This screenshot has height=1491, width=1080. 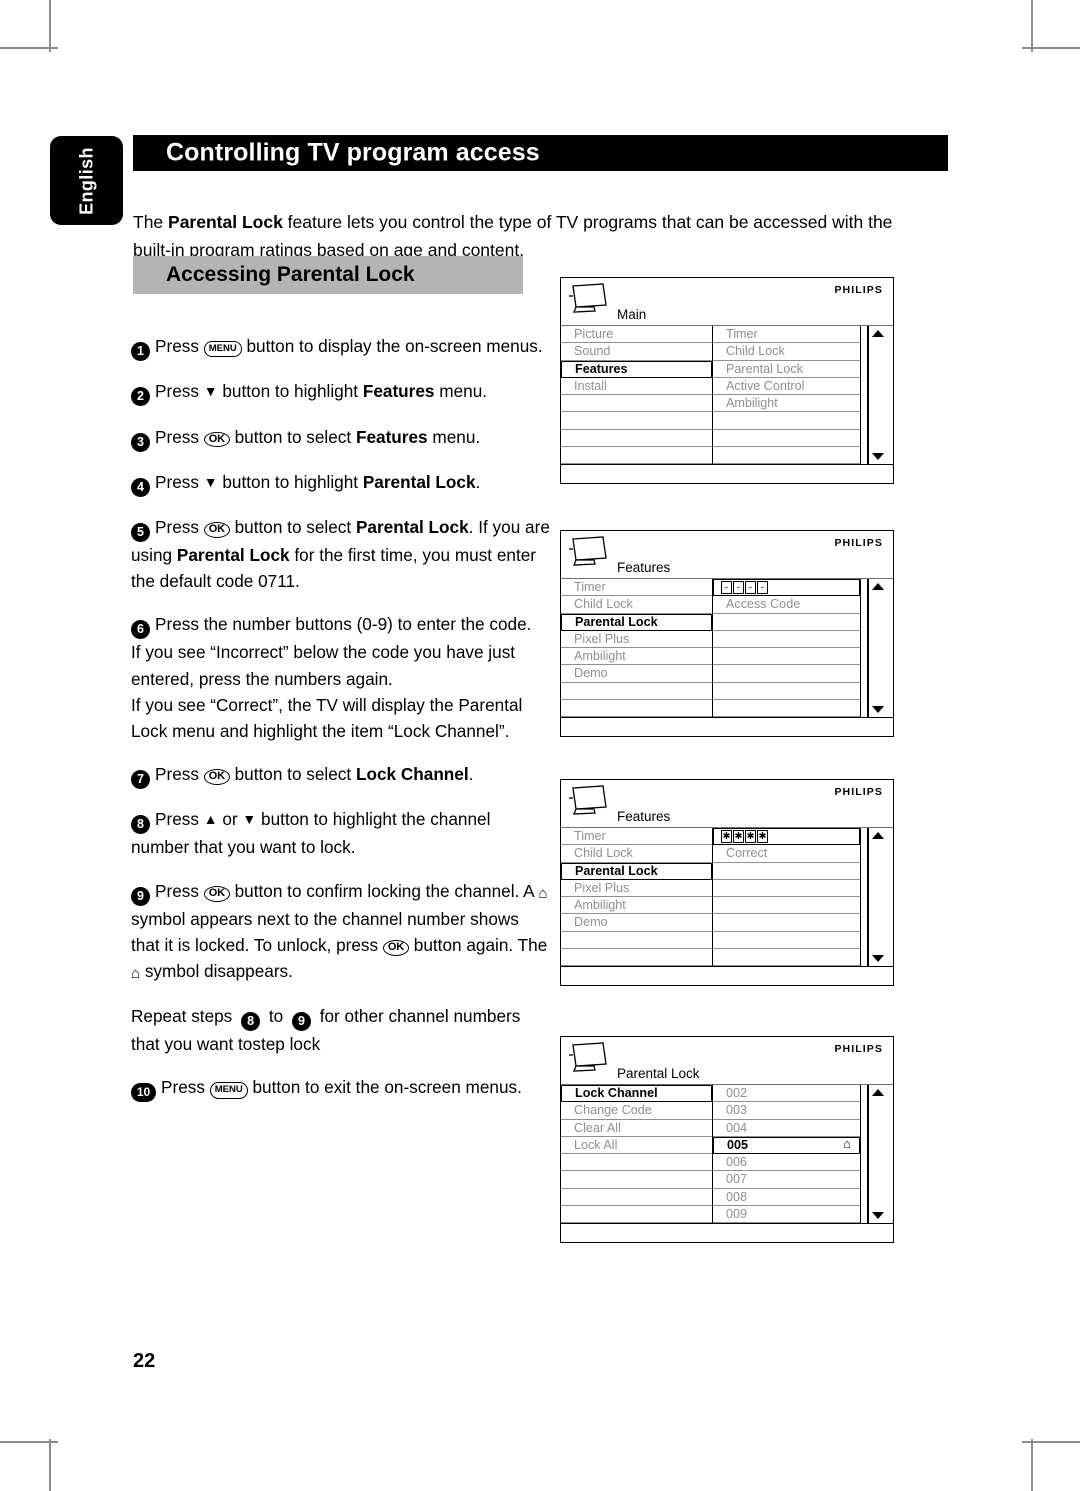 What do you see at coordinates (786, 1214) in the screenshot?
I see `channel-row: 009` at bounding box center [786, 1214].